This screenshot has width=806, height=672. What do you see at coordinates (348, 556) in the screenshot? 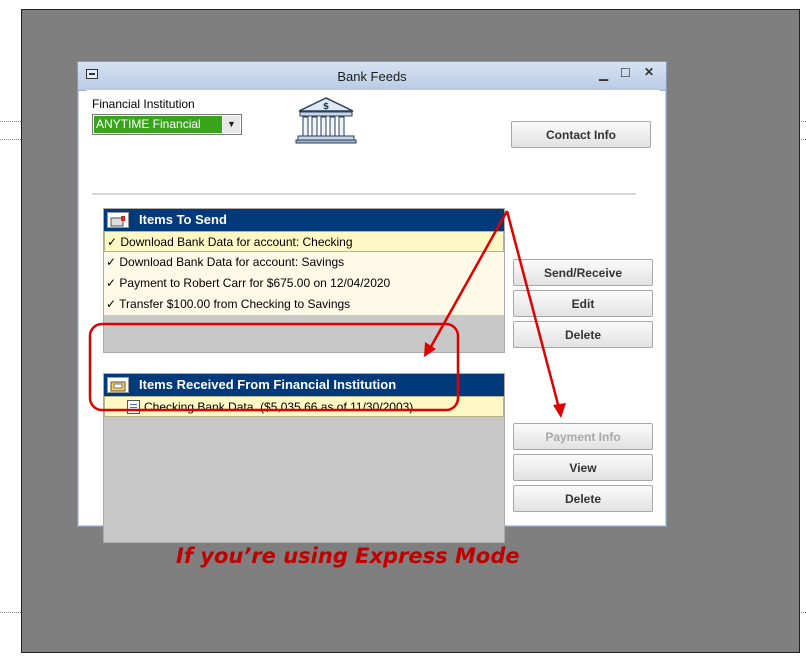
I see `express-mode-caption: If you’re using Express Mode` at bounding box center [348, 556].